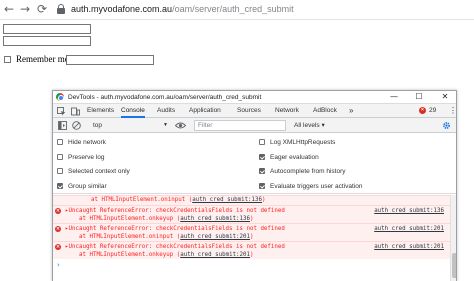 This screenshot has height=281, width=474. Describe the element at coordinates (453, 238) in the screenshot. I see `console-scrollbar` at that location.